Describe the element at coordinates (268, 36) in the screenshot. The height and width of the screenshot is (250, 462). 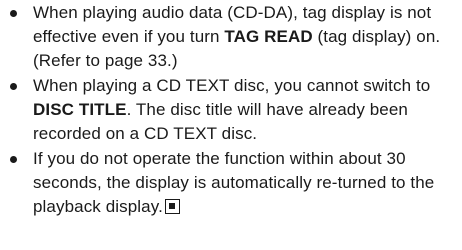
I see `bold-term: TAG READ` at that location.